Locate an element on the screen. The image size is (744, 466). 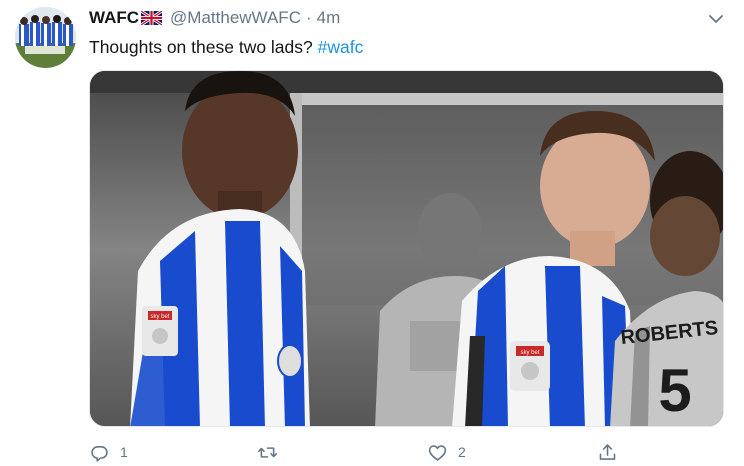
chevron-down-icon is located at coordinates (716, 19).